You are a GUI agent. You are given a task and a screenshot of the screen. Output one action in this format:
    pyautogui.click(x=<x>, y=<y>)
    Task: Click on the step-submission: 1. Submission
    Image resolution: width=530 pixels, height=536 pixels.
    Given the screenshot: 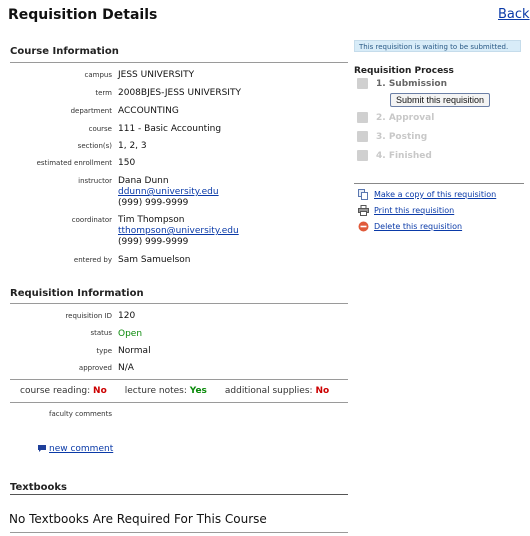 What is the action you would take?
    pyautogui.click(x=402, y=83)
    